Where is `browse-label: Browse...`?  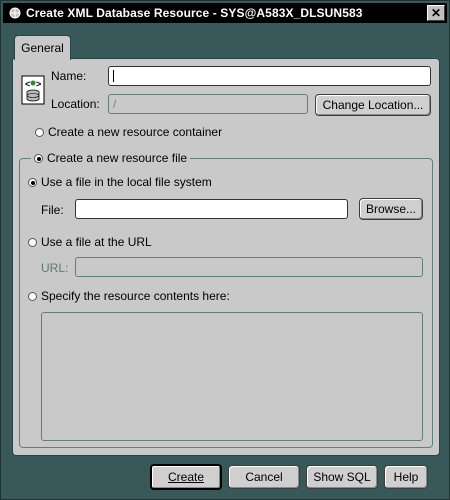 browse-label: Browse... is located at coordinates (390, 209).